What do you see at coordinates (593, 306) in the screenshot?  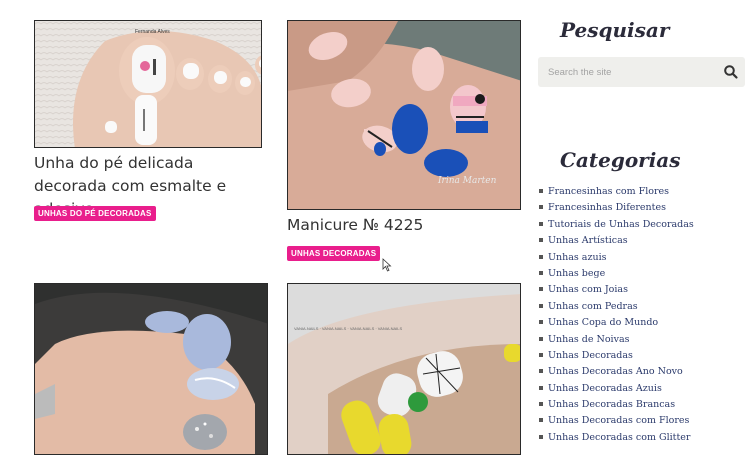 I see `category-label: Unhas com Pedras` at bounding box center [593, 306].